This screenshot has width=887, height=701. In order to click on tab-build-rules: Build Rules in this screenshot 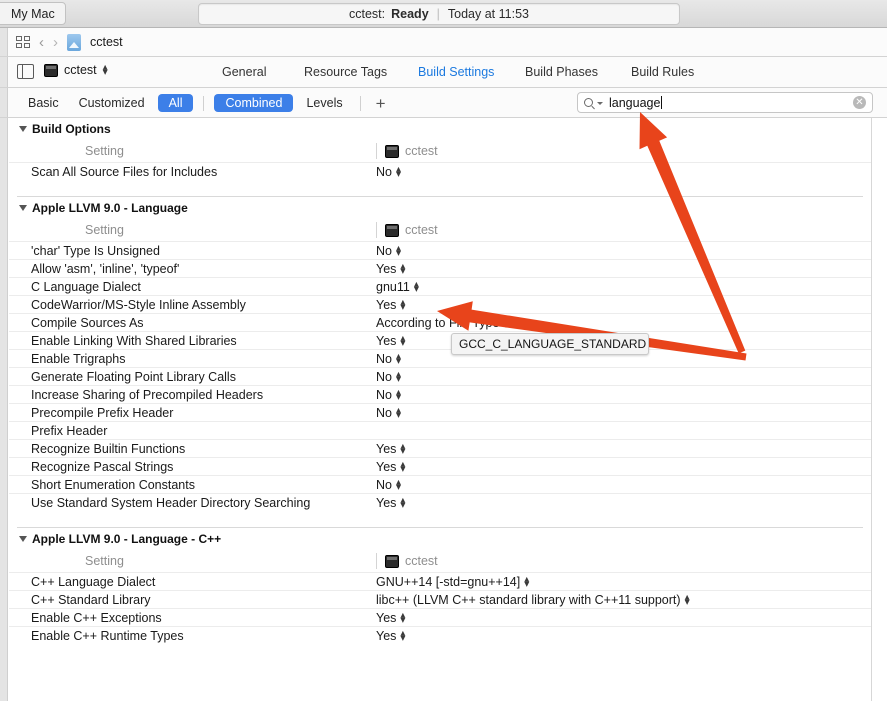, I will do `click(662, 72)`.